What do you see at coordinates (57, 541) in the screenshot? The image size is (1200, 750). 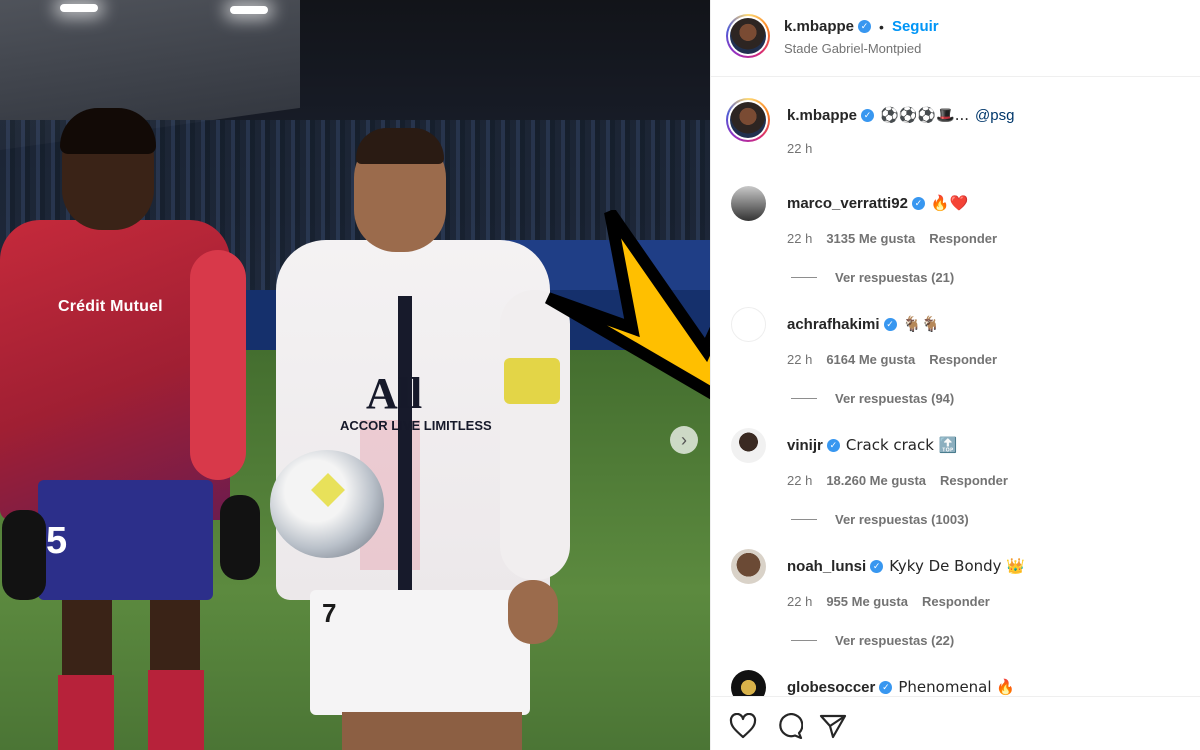 I see `player-left-number: 5` at bounding box center [57, 541].